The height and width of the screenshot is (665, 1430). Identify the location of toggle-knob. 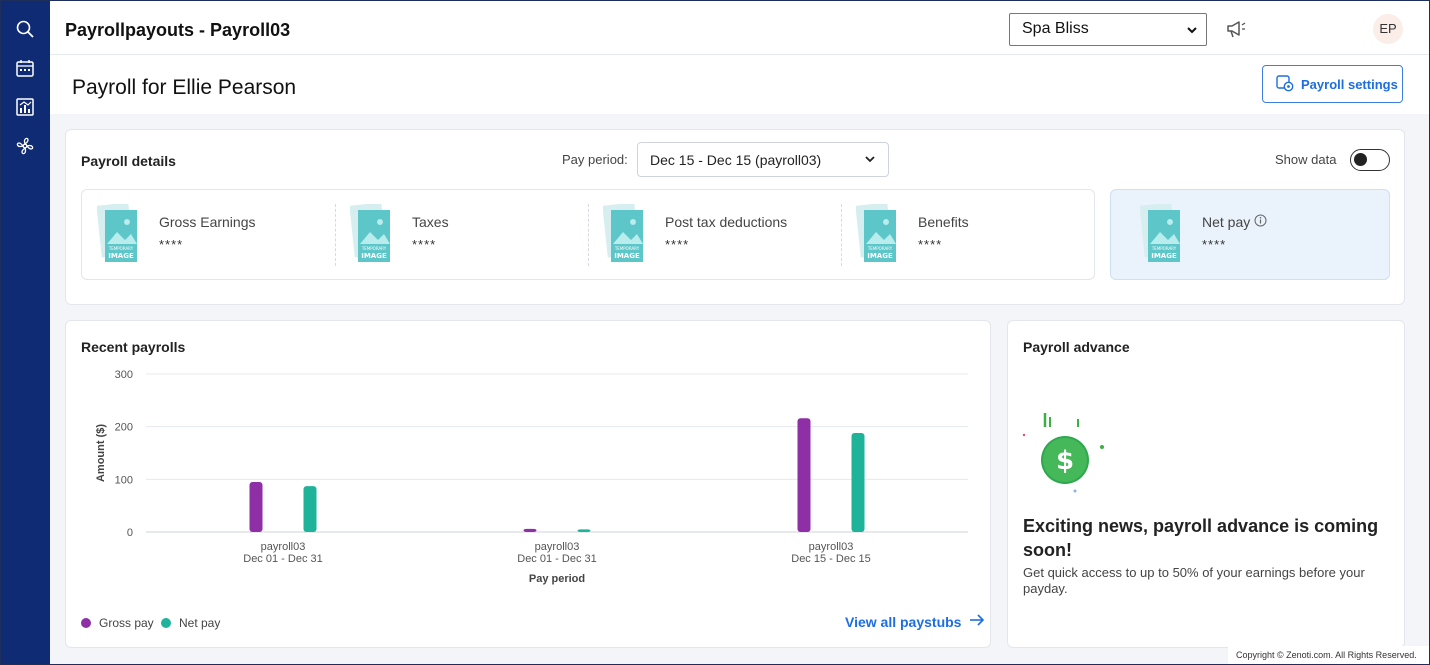
(1360, 159).